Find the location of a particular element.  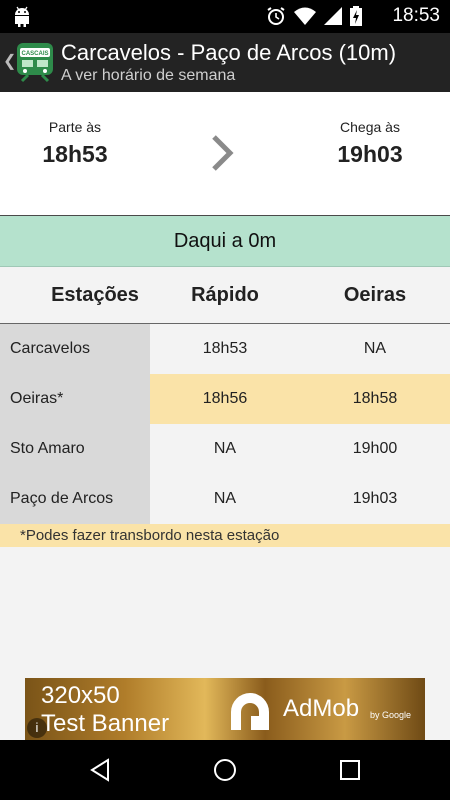

station-name: Oeiras* is located at coordinates (75, 399).